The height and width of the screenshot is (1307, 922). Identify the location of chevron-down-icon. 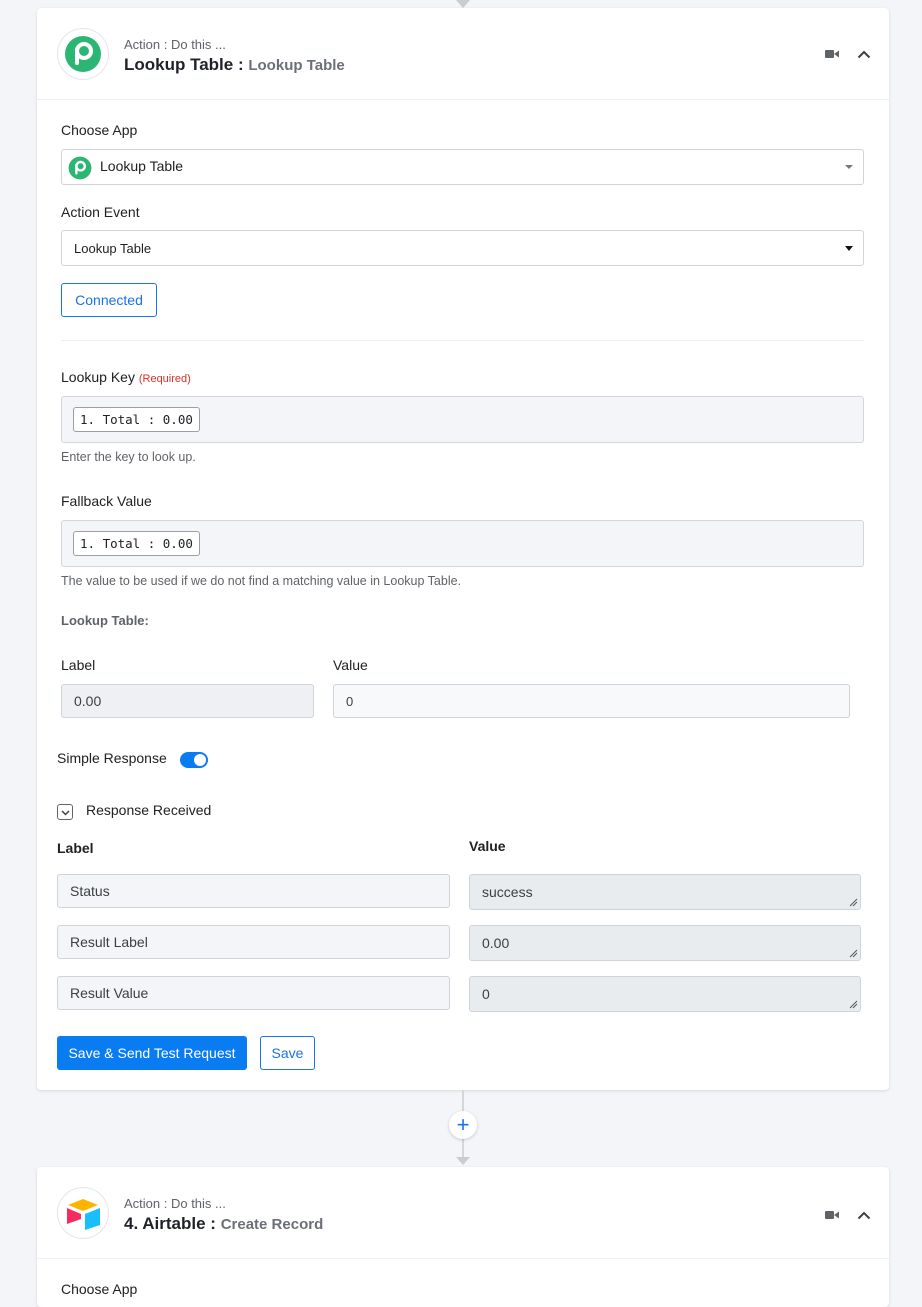
(65, 812).